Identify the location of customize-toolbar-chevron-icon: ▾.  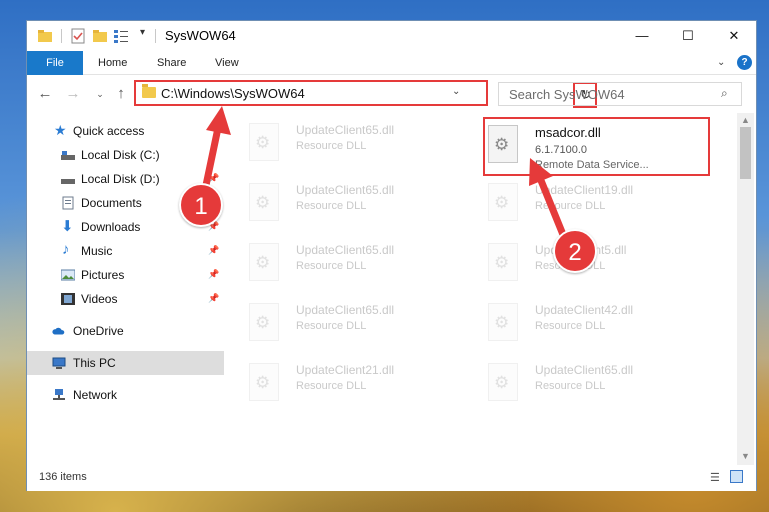
(148, 35).